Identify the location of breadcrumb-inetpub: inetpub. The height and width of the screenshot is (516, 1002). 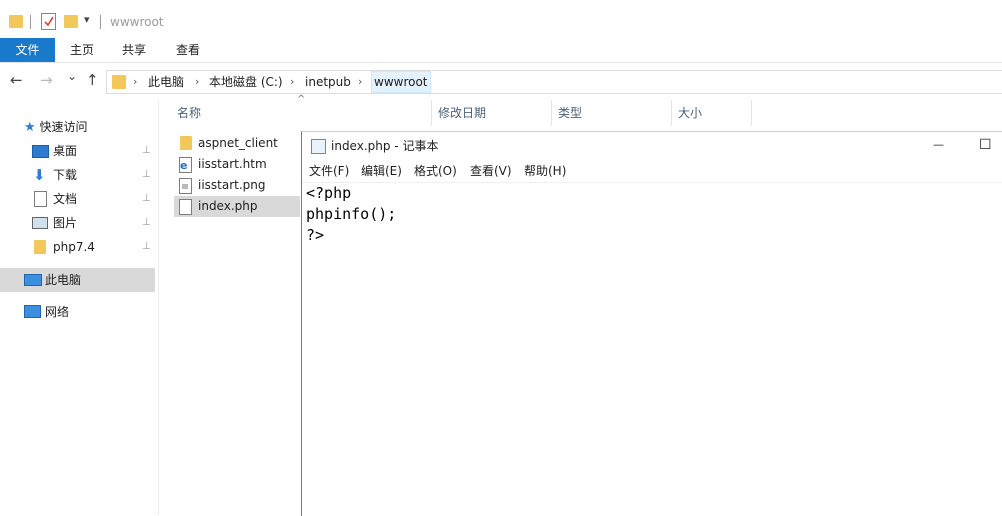
(328, 82).